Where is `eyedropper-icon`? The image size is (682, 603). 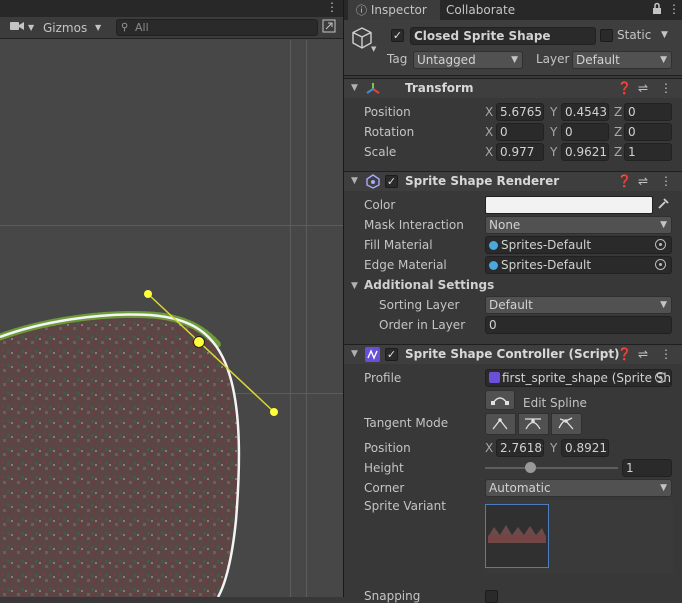
eyedropper-icon is located at coordinates (663, 205).